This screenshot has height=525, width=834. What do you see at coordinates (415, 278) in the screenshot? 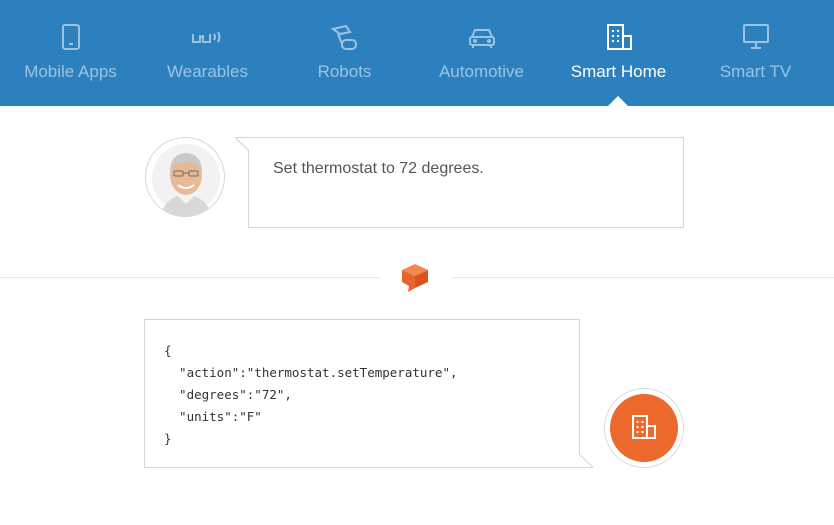
I see `cube-speech-logo-icon` at bounding box center [415, 278].